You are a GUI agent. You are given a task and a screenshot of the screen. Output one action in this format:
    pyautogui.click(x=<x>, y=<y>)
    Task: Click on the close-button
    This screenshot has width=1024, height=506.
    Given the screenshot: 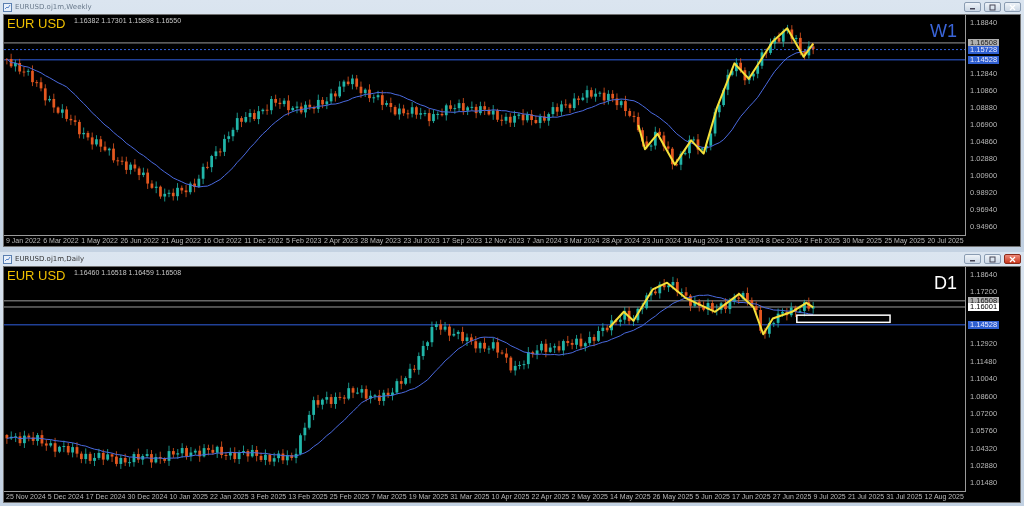 What is the action you would take?
    pyautogui.click(x=1012, y=259)
    